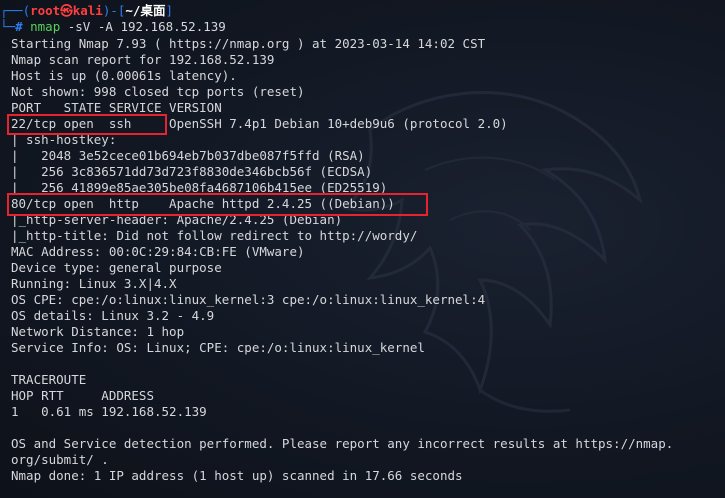 This screenshot has width=725, height=498. I want to click on output-line: Device type: general purpose, so click(116, 267).